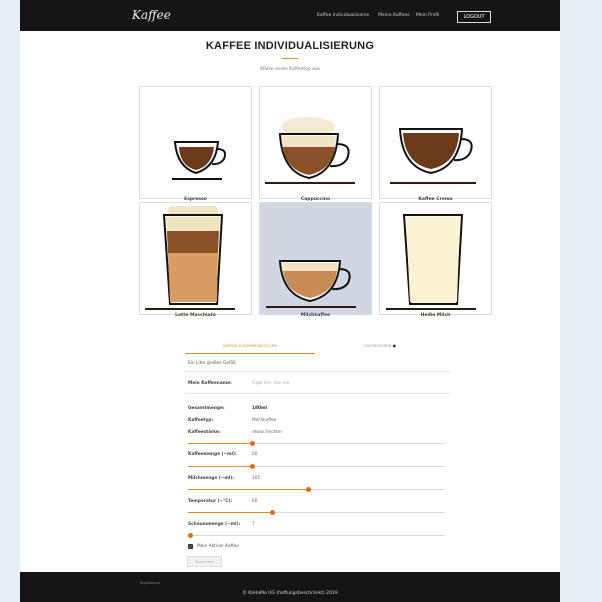 This screenshot has width=602, height=602. What do you see at coordinates (343, 15) in the screenshot?
I see `nav-link-customize: Kaffee individualisieren` at bounding box center [343, 15].